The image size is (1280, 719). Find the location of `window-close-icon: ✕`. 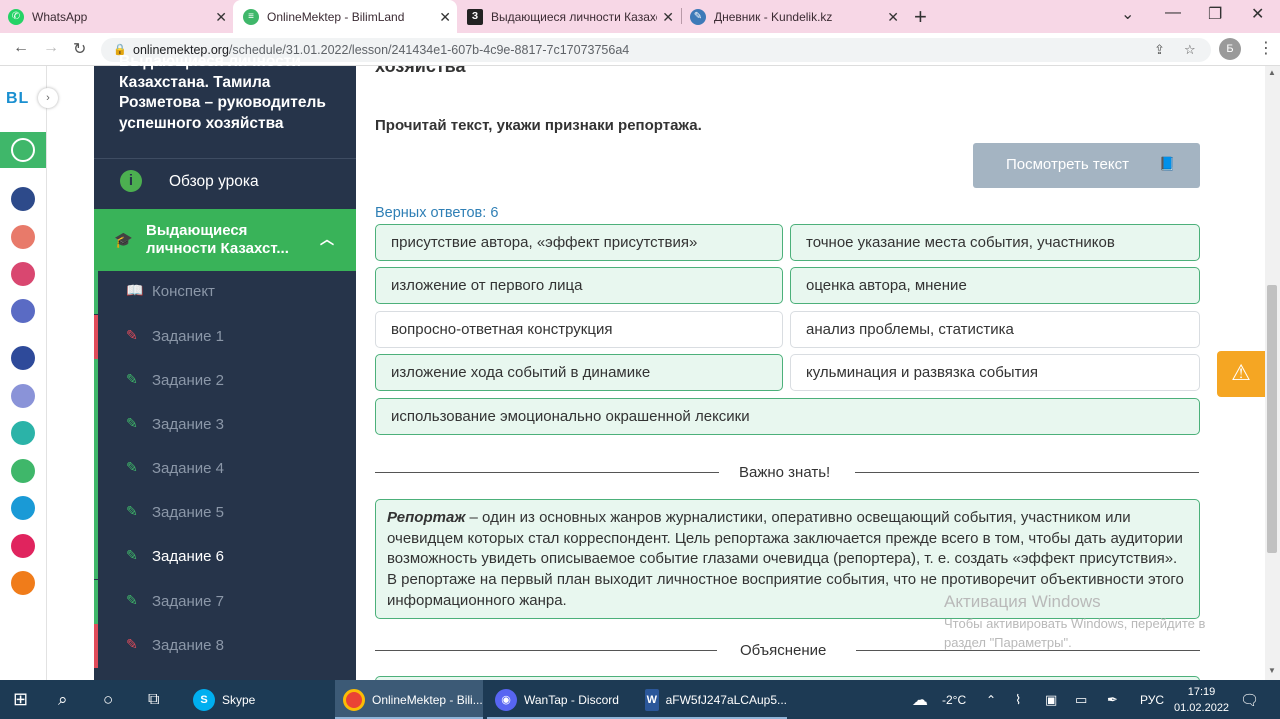

window-close-icon: ✕ is located at coordinates (1257, 14).